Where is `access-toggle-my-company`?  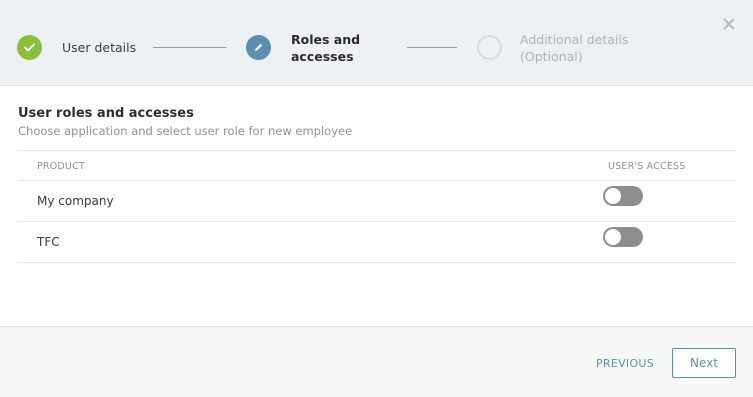
access-toggle-my-company is located at coordinates (623, 196).